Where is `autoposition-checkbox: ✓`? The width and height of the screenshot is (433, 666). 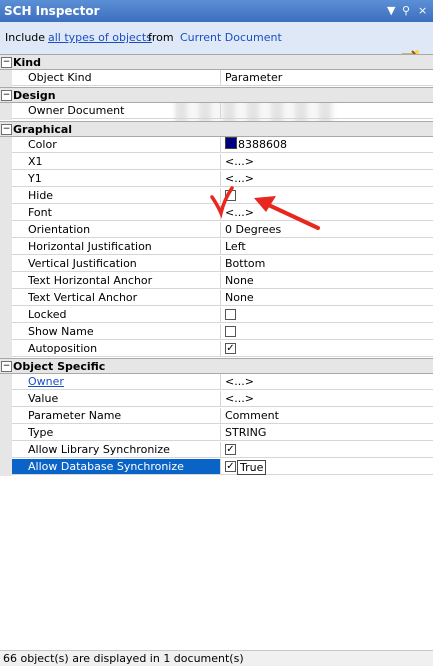
autoposition-checkbox: ✓ is located at coordinates (230, 348).